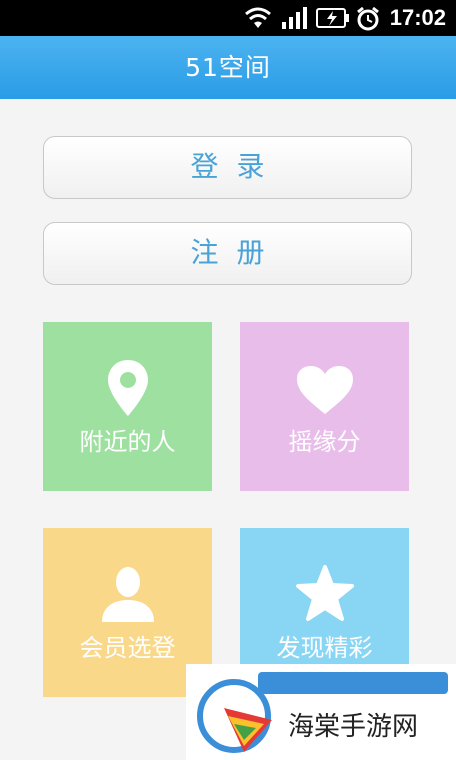 The width and height of the screenshot is (456, 760). Describe the element at coordinates (324, 390) in the screenshot. I see `heart-icon` at that location.